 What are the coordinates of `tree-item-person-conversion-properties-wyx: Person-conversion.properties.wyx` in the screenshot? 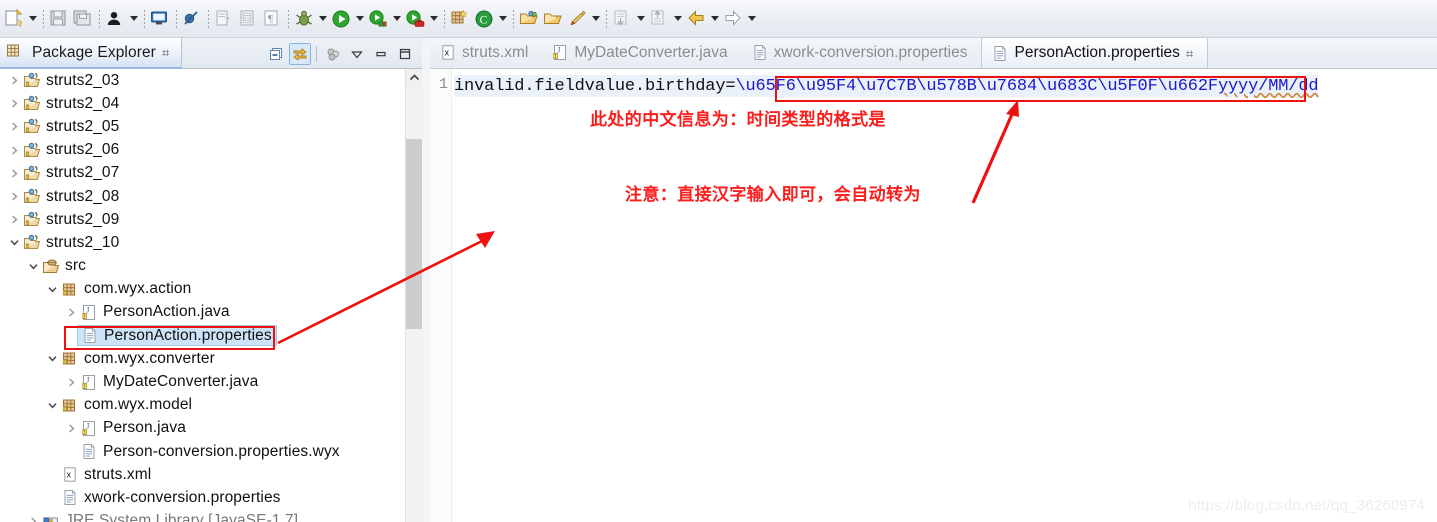 It's located at (204, 451).